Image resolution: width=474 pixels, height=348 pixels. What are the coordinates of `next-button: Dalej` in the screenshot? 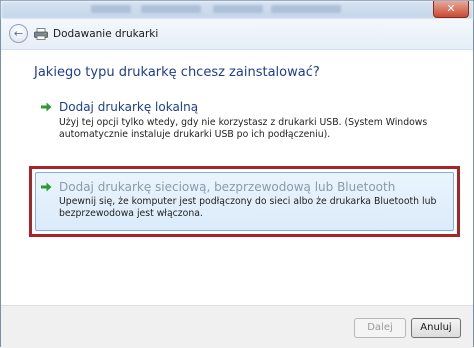 It's located at (380, 328).